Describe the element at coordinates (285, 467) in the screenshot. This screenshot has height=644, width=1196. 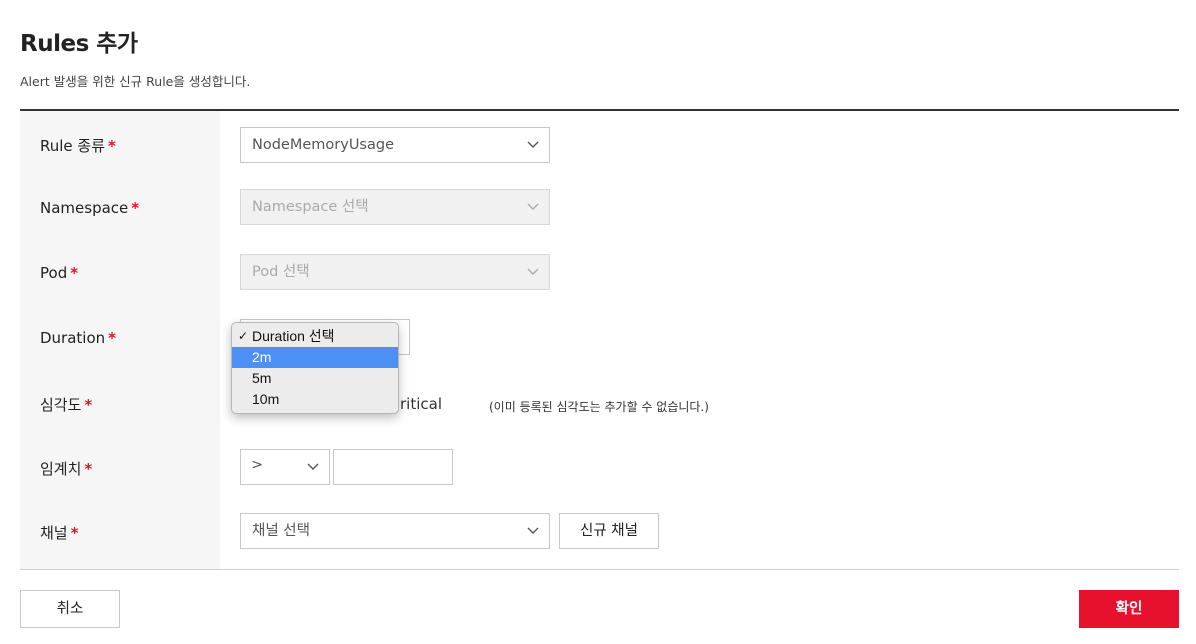
I see `threshold-operator-select: >` at that location.